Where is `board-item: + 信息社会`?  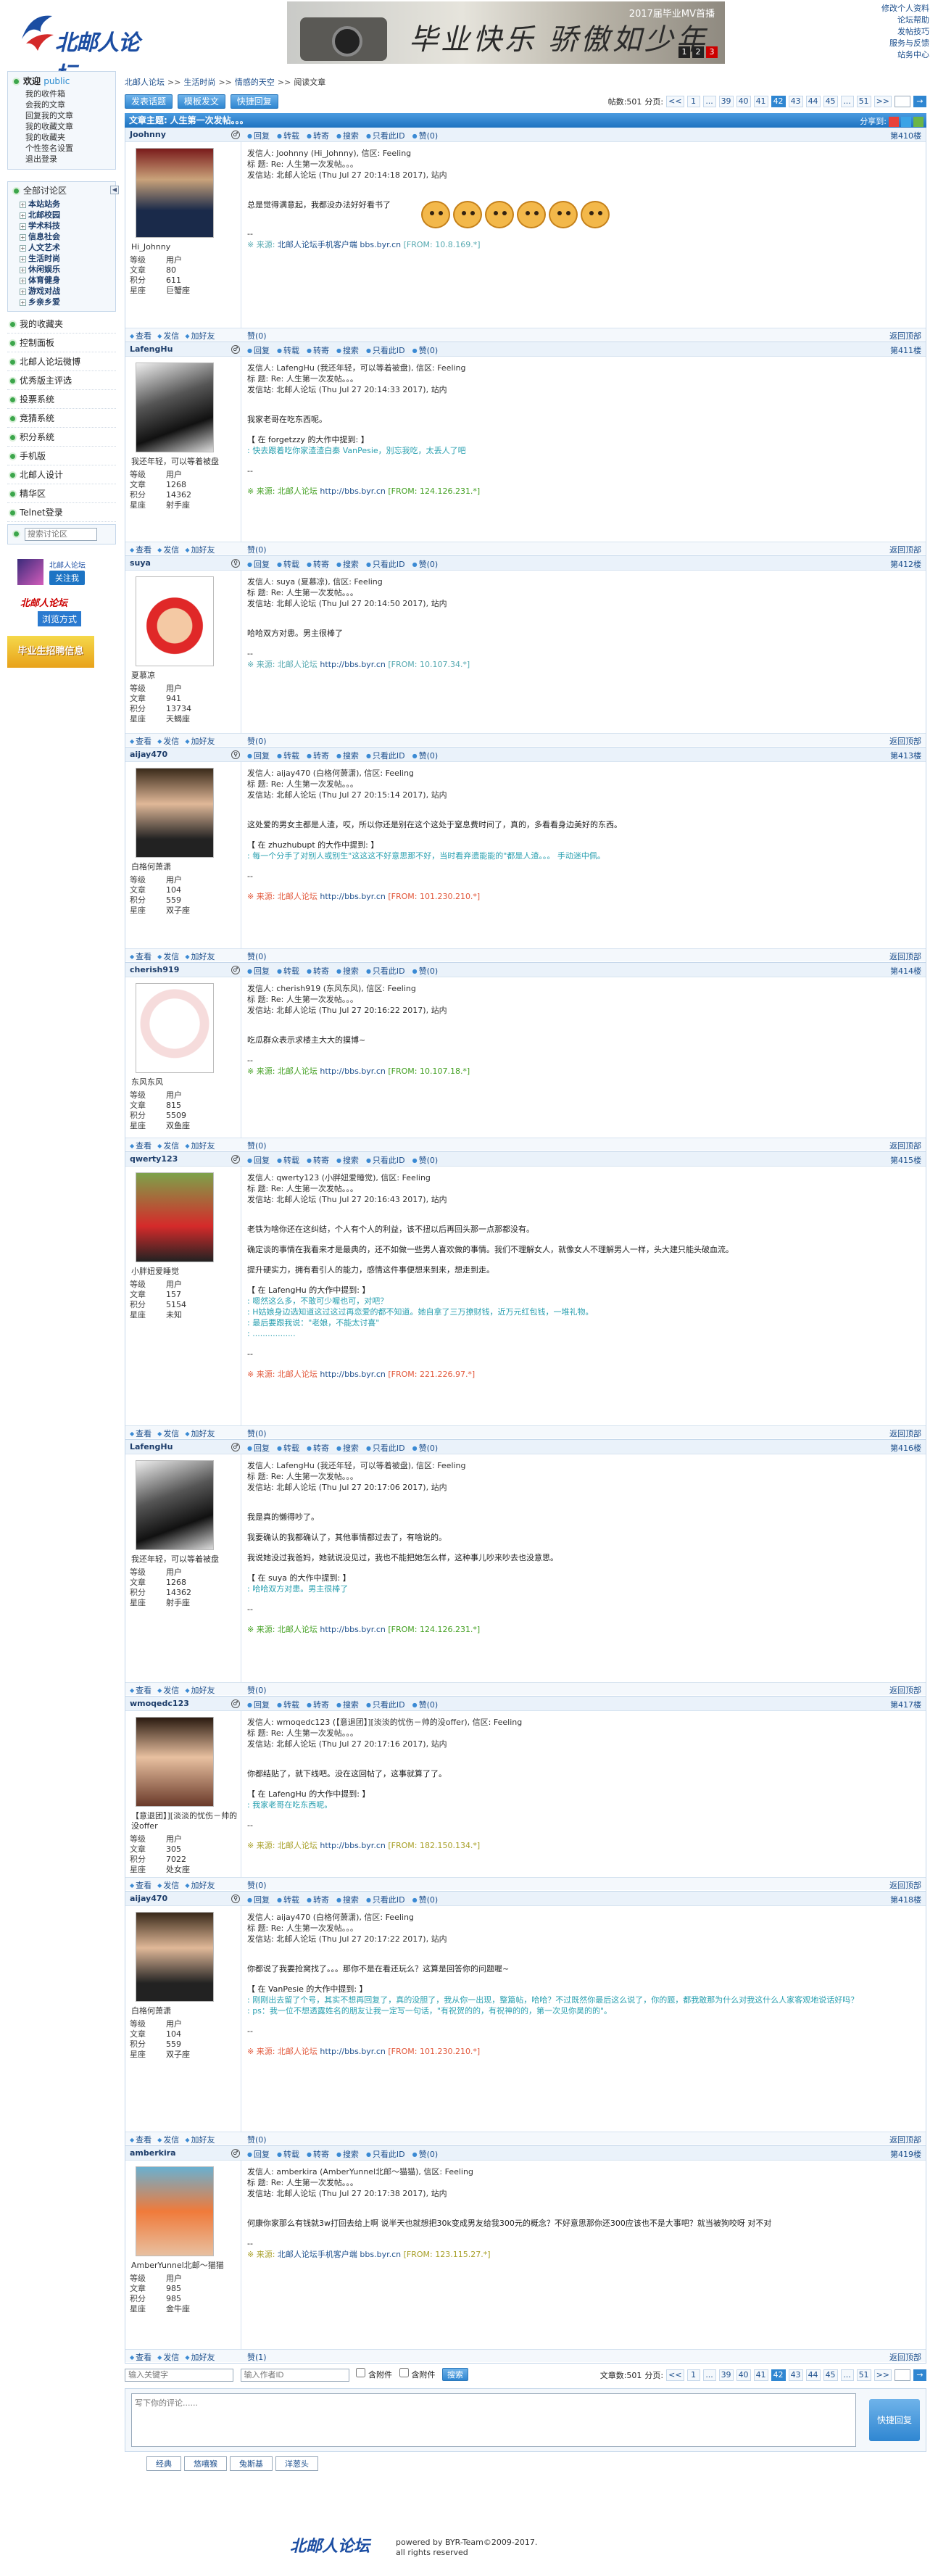
board-item: + 信息社会 is located at coordinates (65, 236).